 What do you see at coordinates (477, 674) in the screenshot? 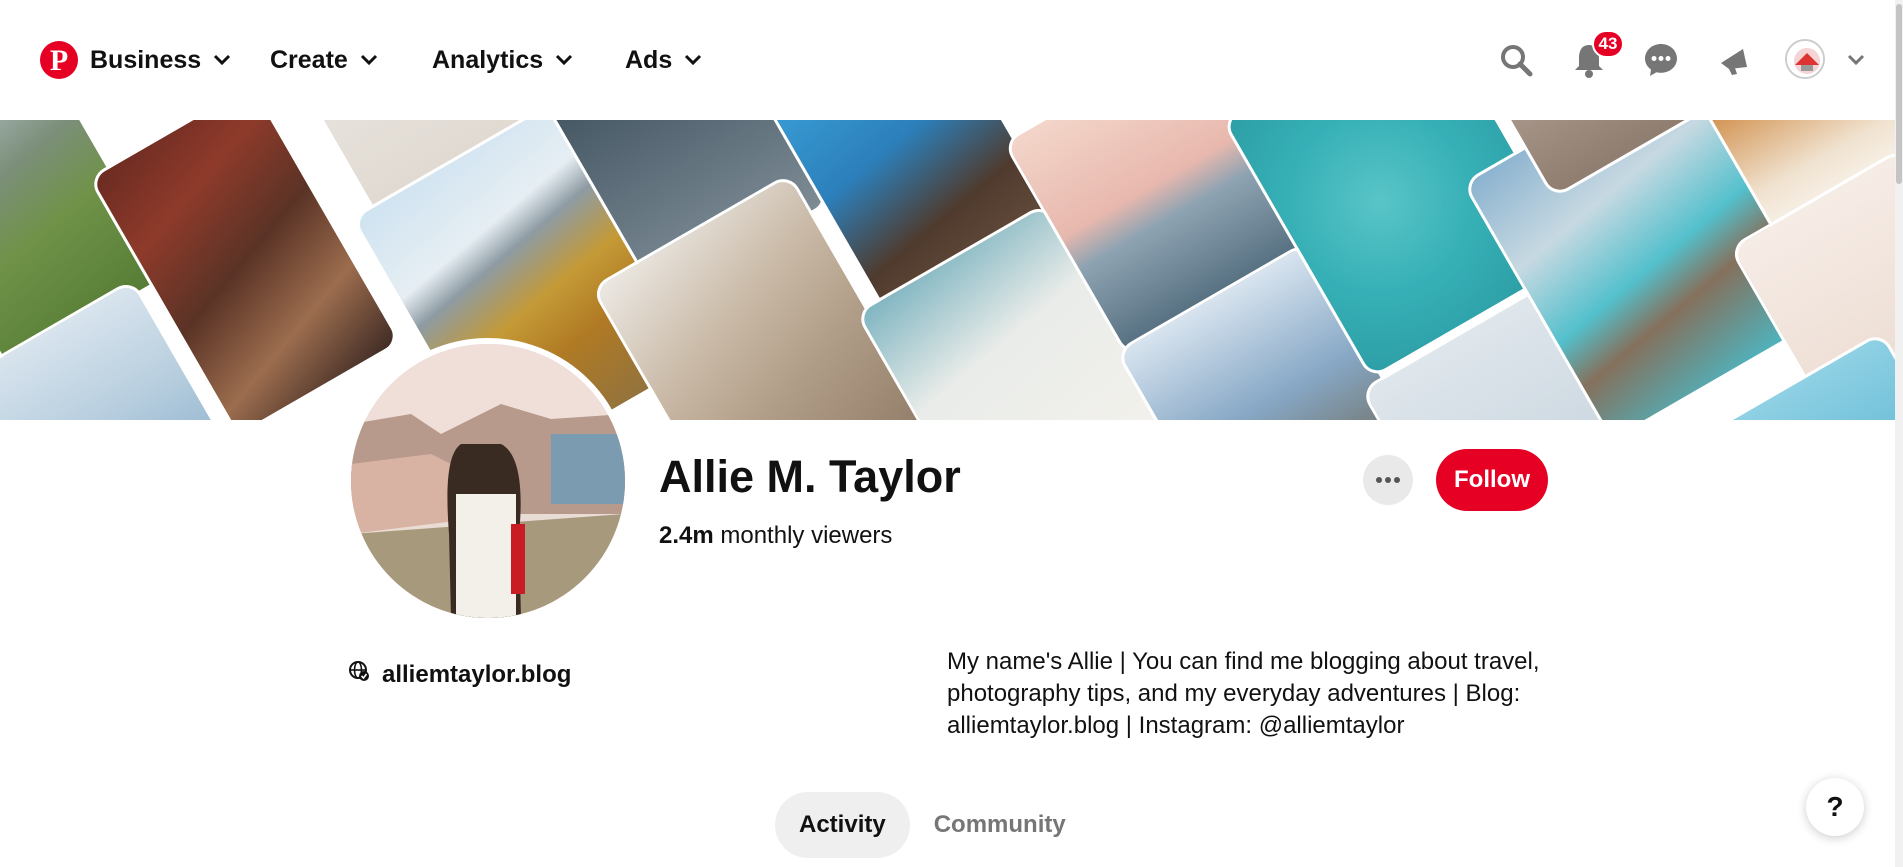
I see `website-label: alliemtaylor.blog` at bounding box center [477, 674].